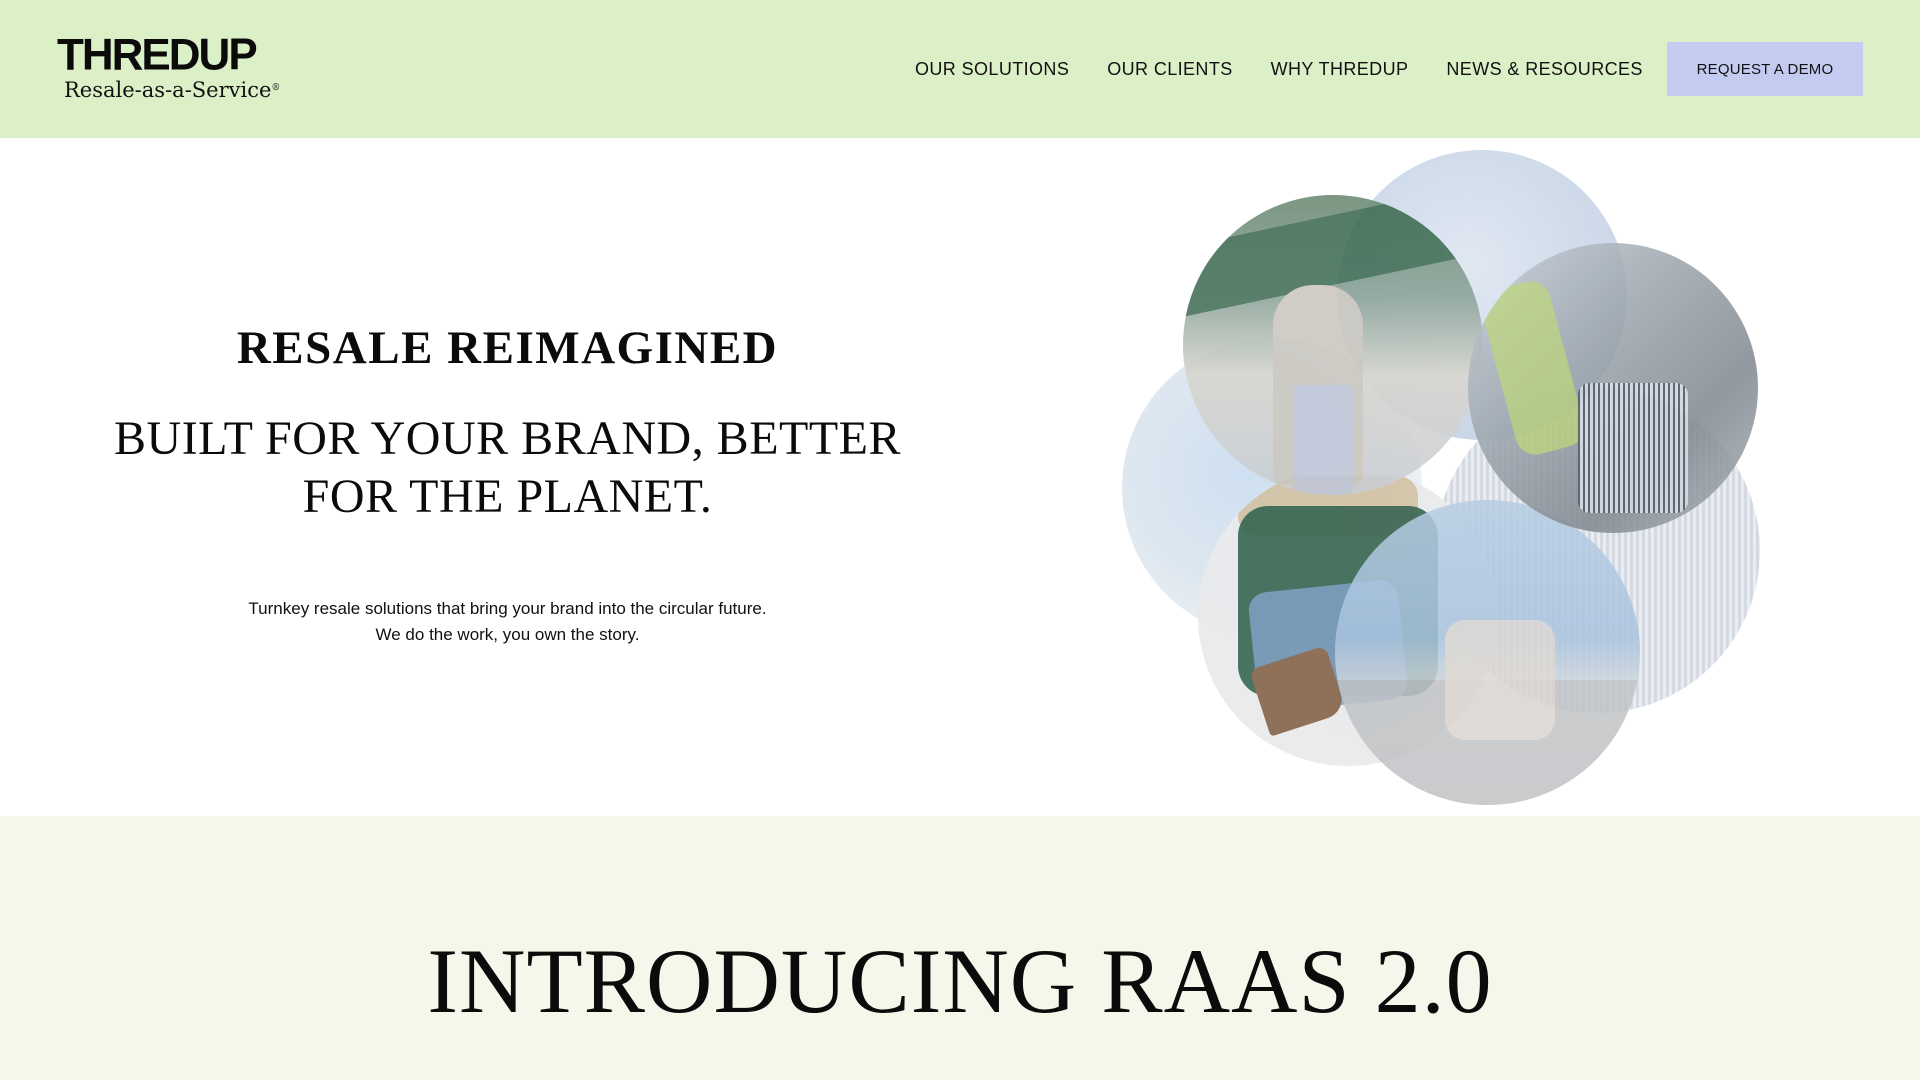  I want to click on collage-image-street-style, so click(1333, 345).